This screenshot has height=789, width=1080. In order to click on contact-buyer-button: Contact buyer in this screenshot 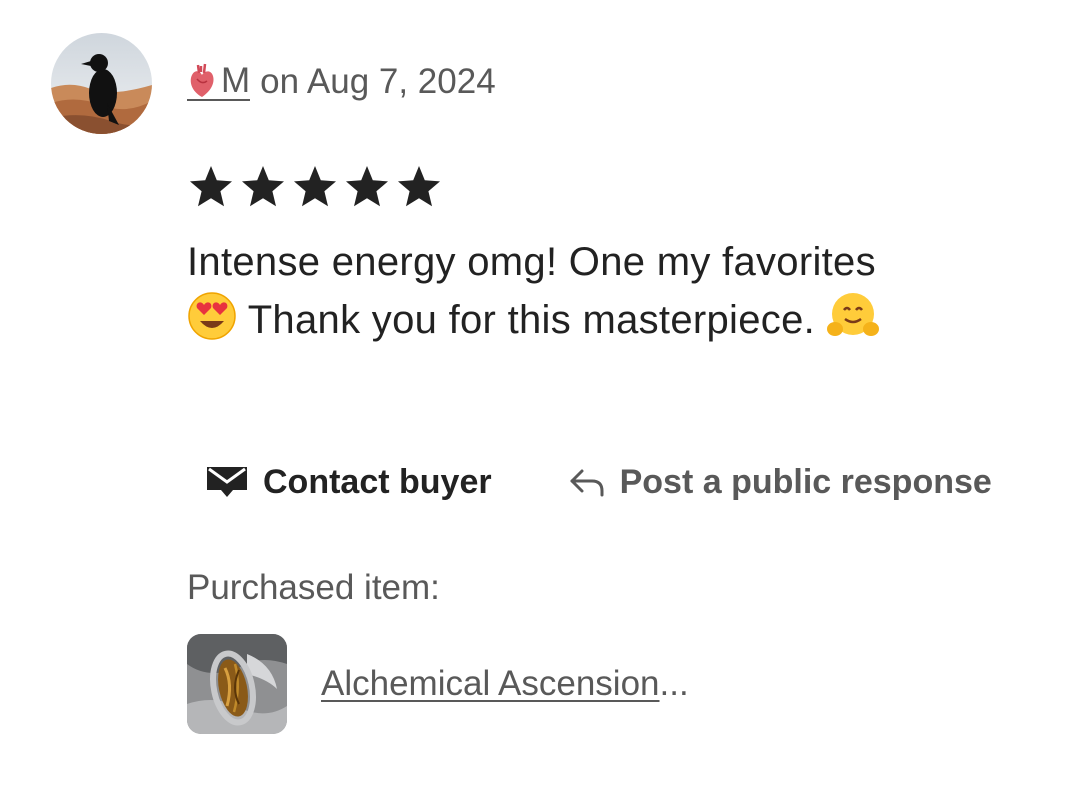, I will do `click(348, 482)`.